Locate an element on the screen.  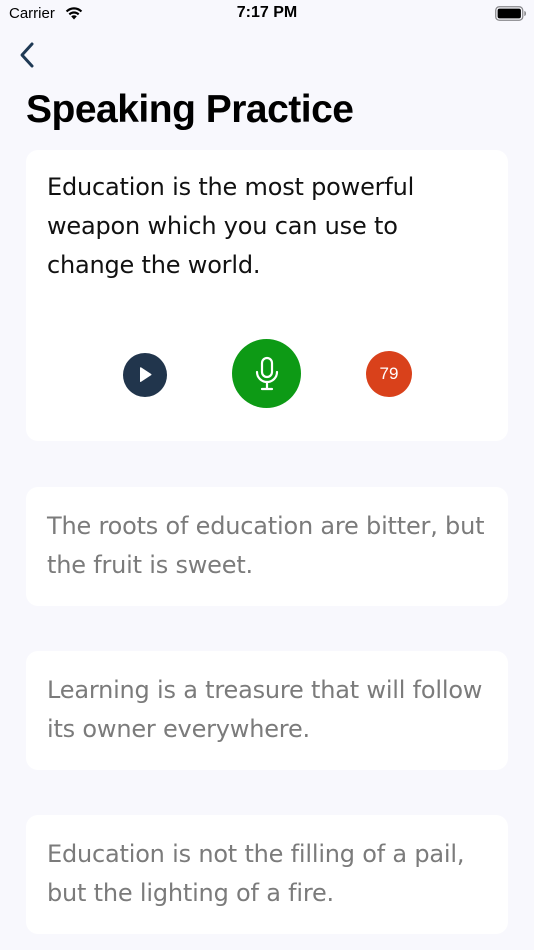
back-button is located at coordinates (27, 55).